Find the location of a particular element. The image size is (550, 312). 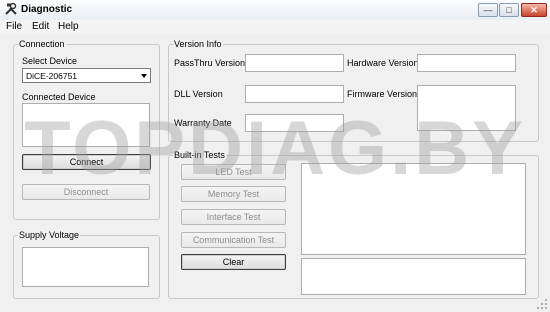

close-button: ✕ is located at coordinates (534, 10).